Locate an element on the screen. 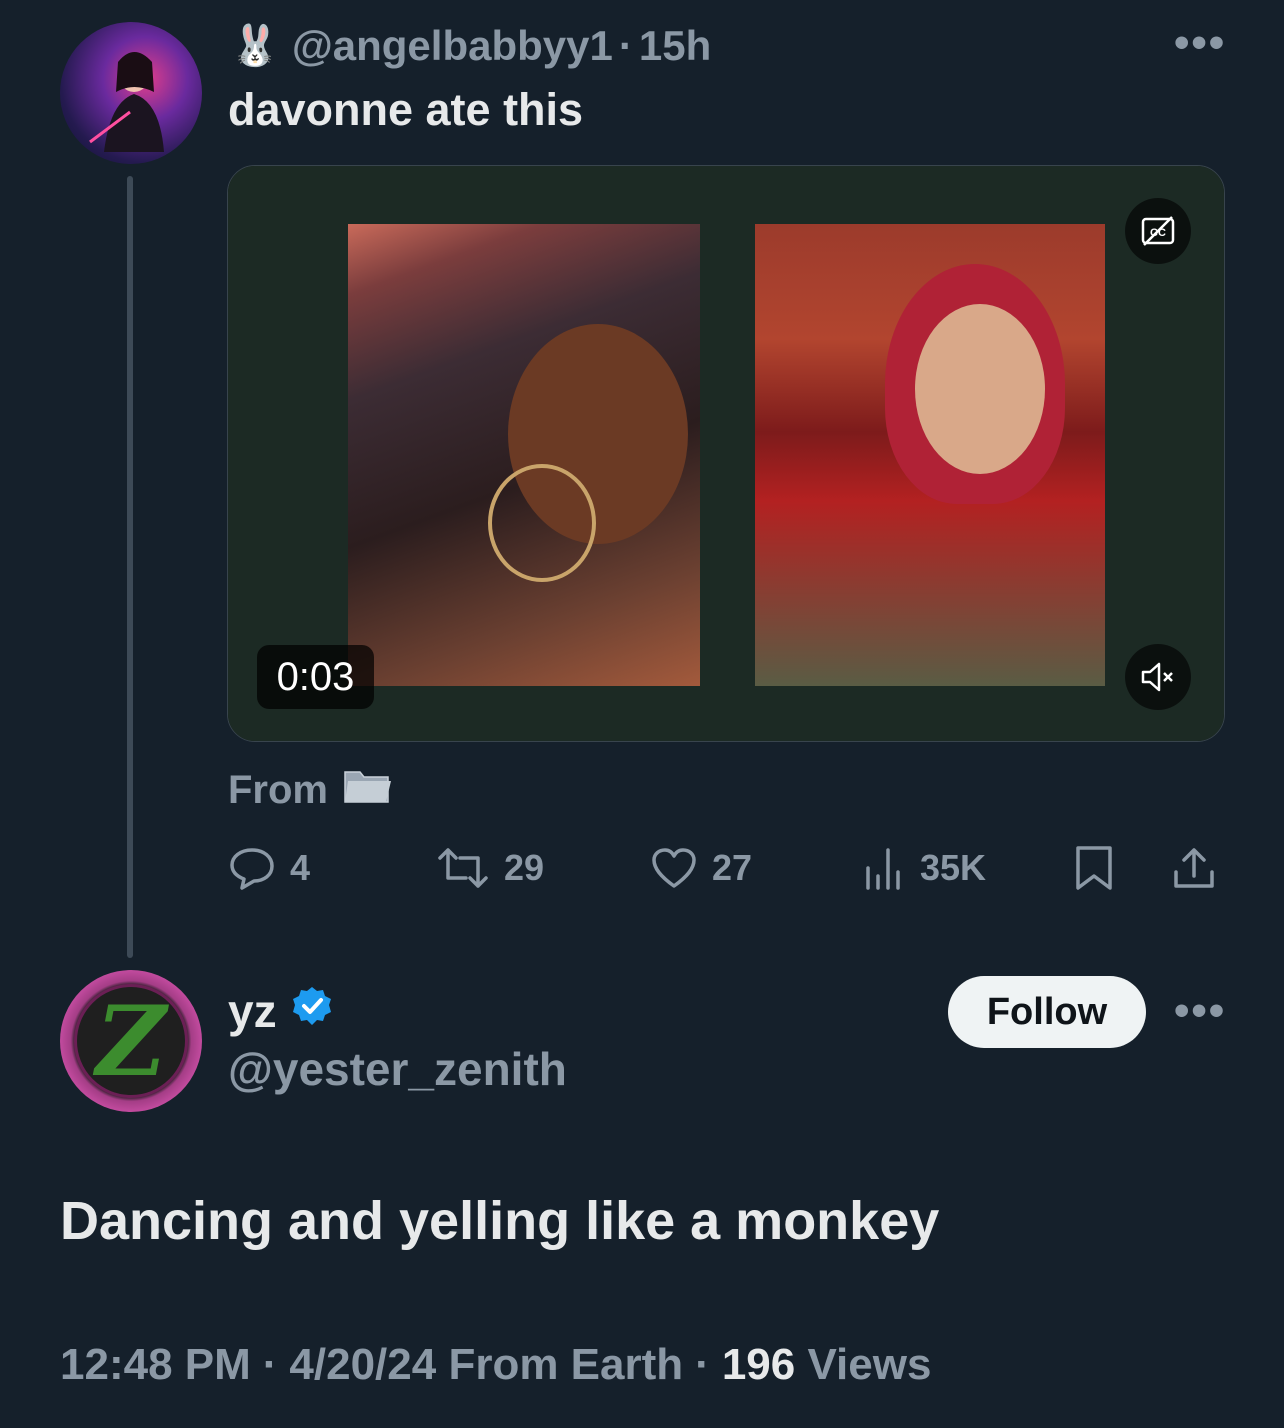  views-count: 35K is located at coordinates (953, 867).